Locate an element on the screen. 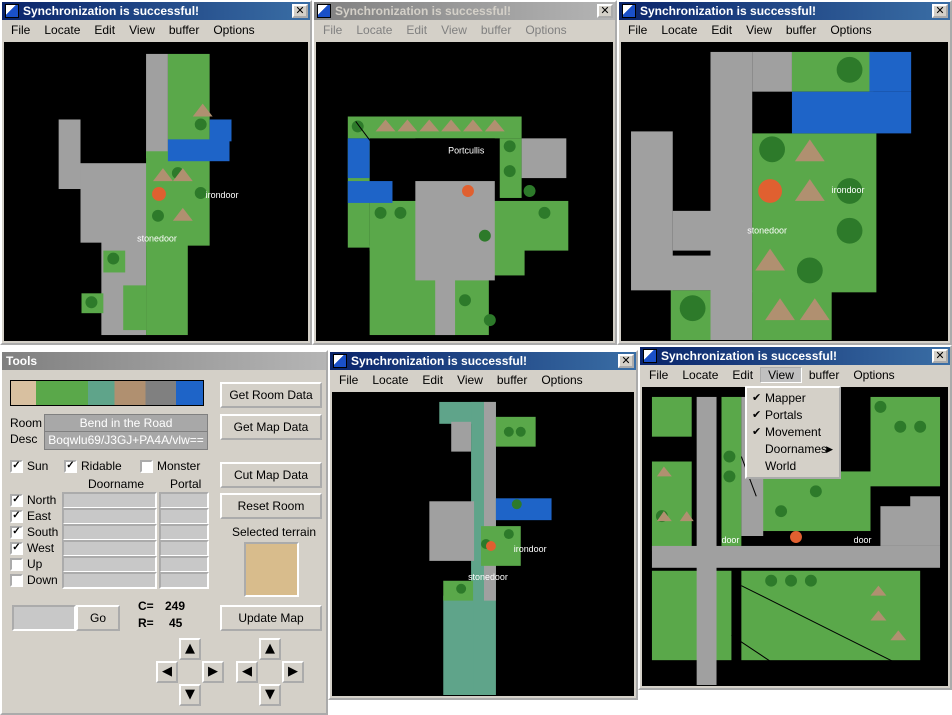  direction-checkbox-3: ✓ West is located at coordinates (32, 548).